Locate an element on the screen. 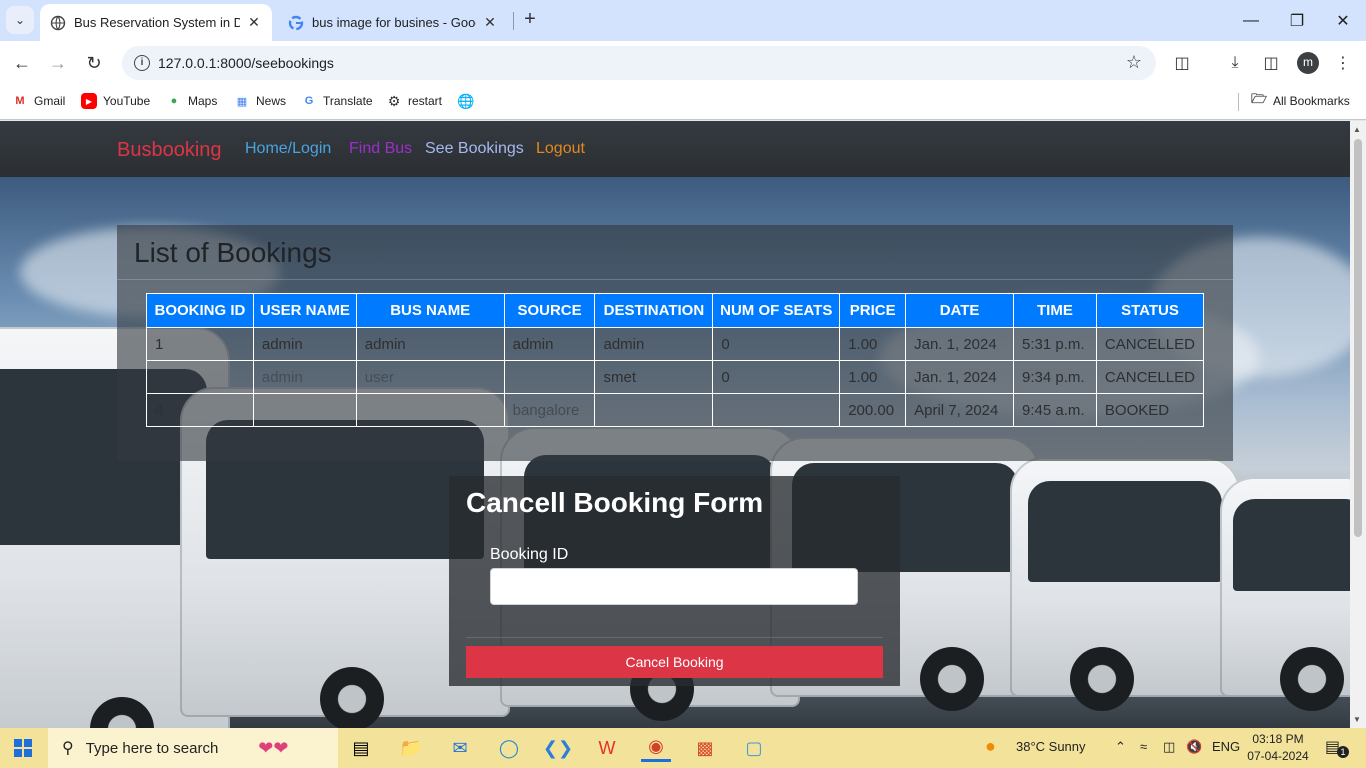 The image size is (1366, 768). weather-sun-icon: ● is located at coordinates (990, 746).